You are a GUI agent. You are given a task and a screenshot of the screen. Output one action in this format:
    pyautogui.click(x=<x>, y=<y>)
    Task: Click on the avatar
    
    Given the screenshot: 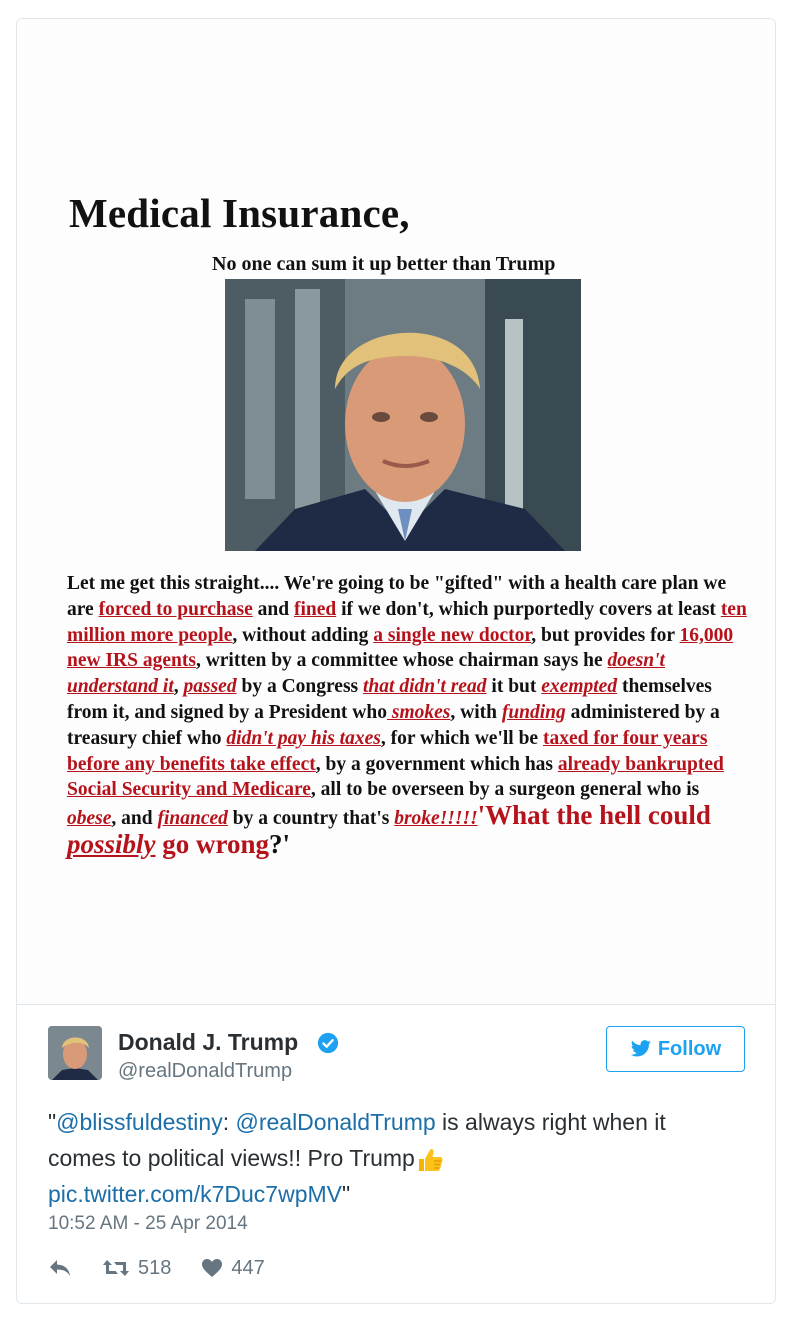 What is the action you would take?
    pyautogui.click(x=75, y=1053)
    